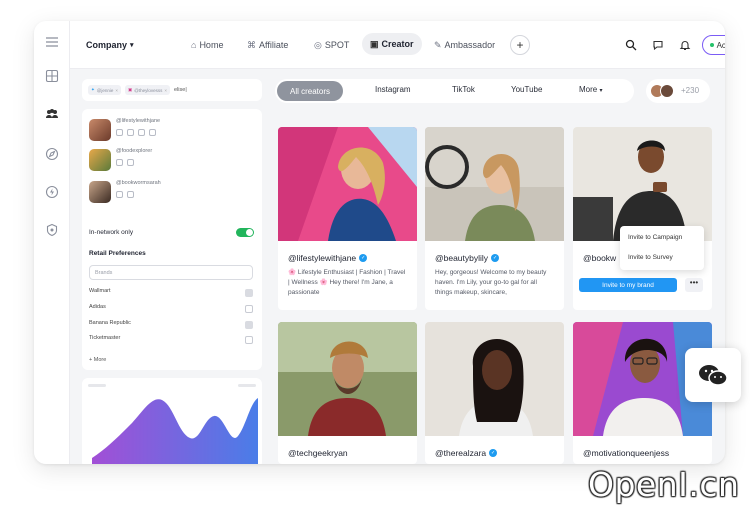  Describe the element at coordinates (52, 114) in the screenshot. I see `users-icon` at that location.